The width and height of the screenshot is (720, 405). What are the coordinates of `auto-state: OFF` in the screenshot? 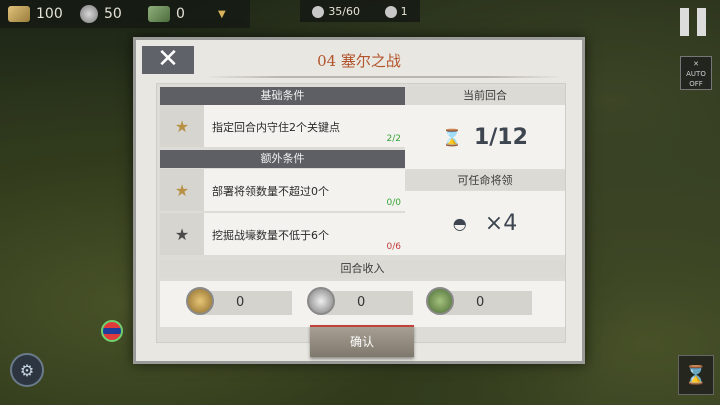 It's located at (696, 84).